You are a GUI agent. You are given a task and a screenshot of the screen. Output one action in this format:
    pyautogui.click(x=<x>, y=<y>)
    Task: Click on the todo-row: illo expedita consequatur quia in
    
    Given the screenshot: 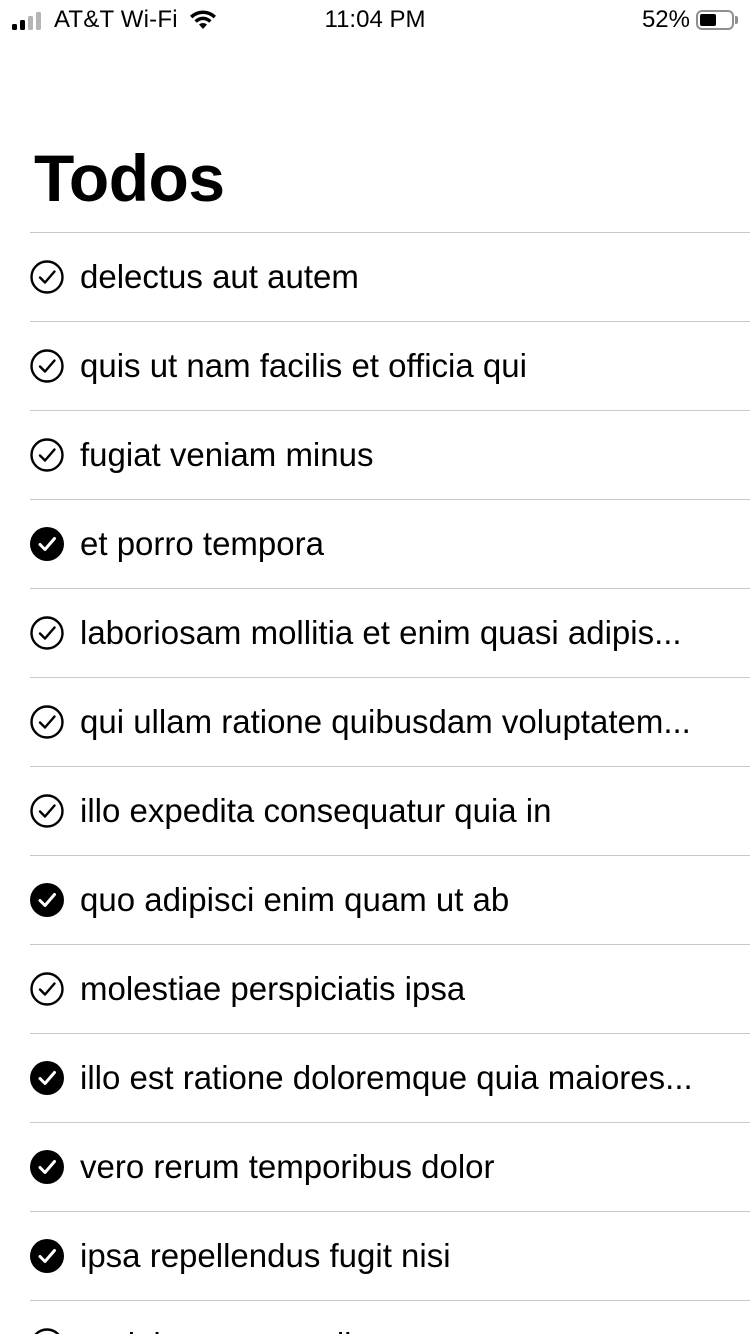 What is the action you would take?
    pyautogui.click(x=390, y=810)
    